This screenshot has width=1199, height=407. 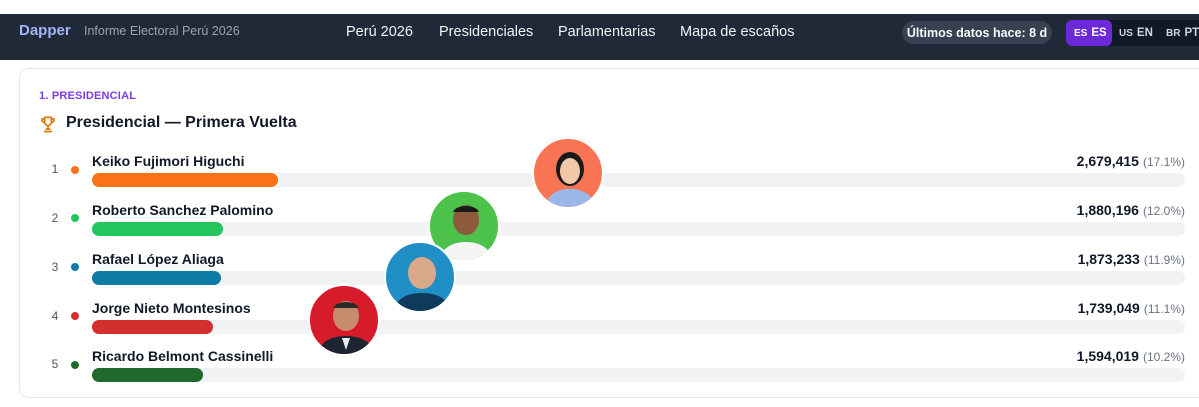 I want to click on candidate-votes: 1,594,019 (10.2%), so click(x=1131, y=356).